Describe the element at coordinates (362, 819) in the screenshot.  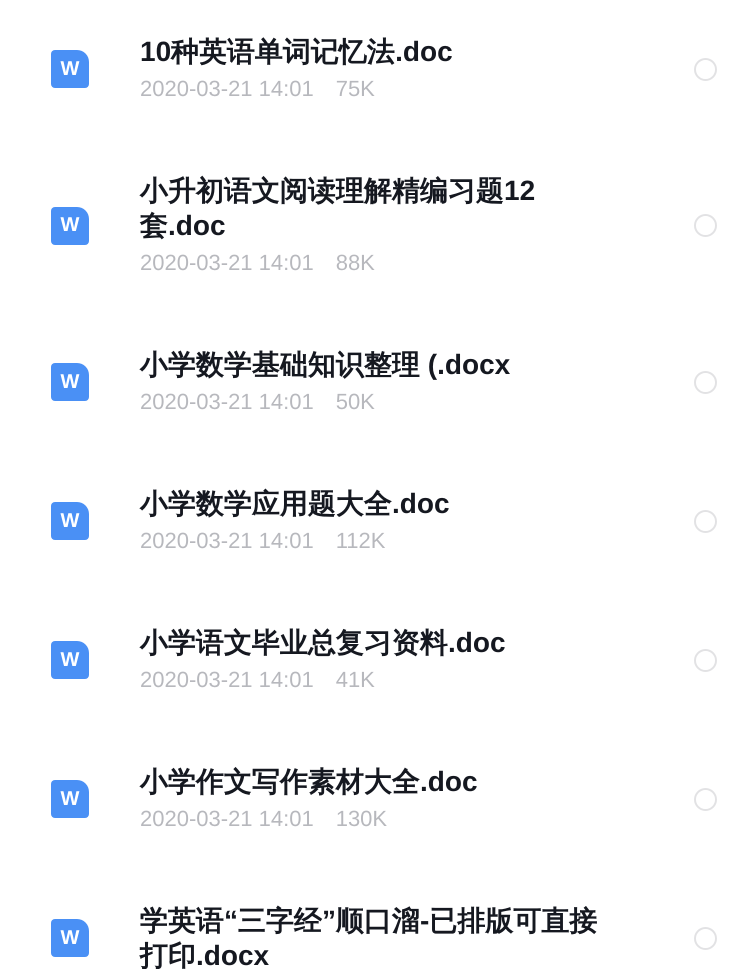
I see `file-size: 130K` at that location.